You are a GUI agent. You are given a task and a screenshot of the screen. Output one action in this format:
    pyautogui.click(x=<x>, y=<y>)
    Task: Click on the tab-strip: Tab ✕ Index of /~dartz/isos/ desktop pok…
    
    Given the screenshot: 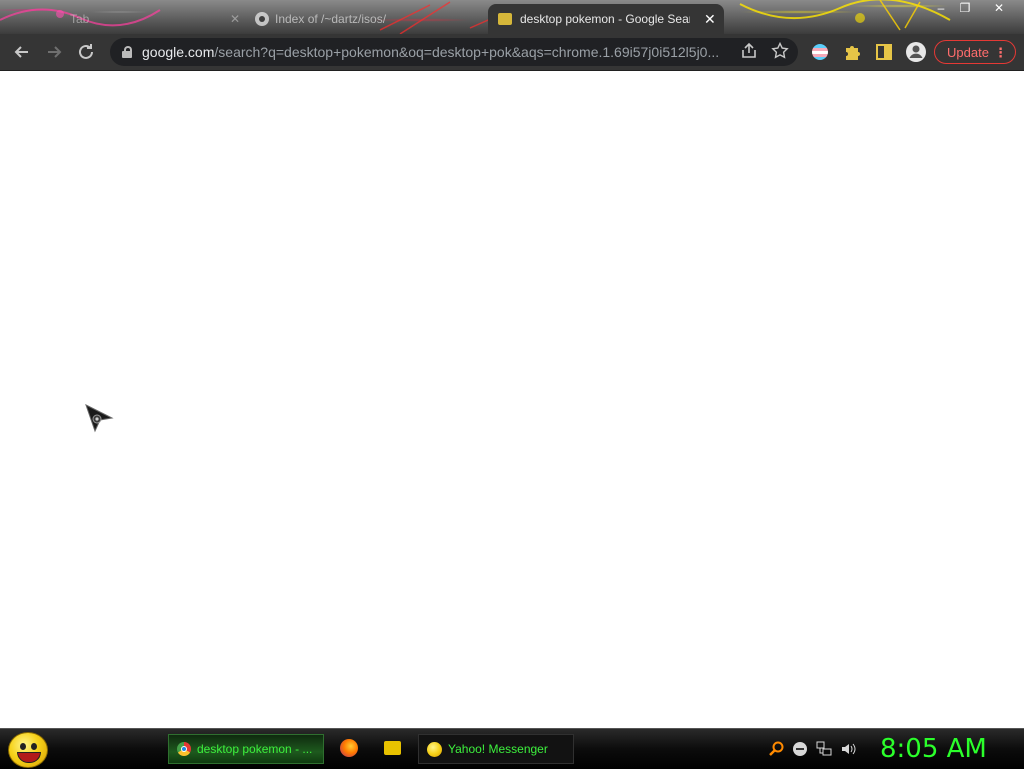 What is the action you would take?
    pyautogui.click(x=512, y=17)
    